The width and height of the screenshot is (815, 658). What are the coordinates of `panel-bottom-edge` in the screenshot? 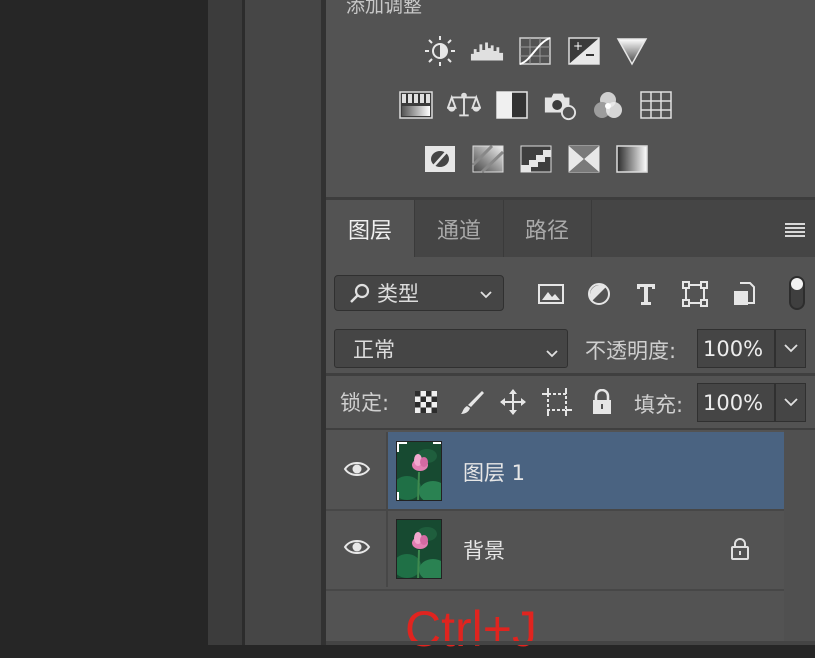 It's located at (570, 643).